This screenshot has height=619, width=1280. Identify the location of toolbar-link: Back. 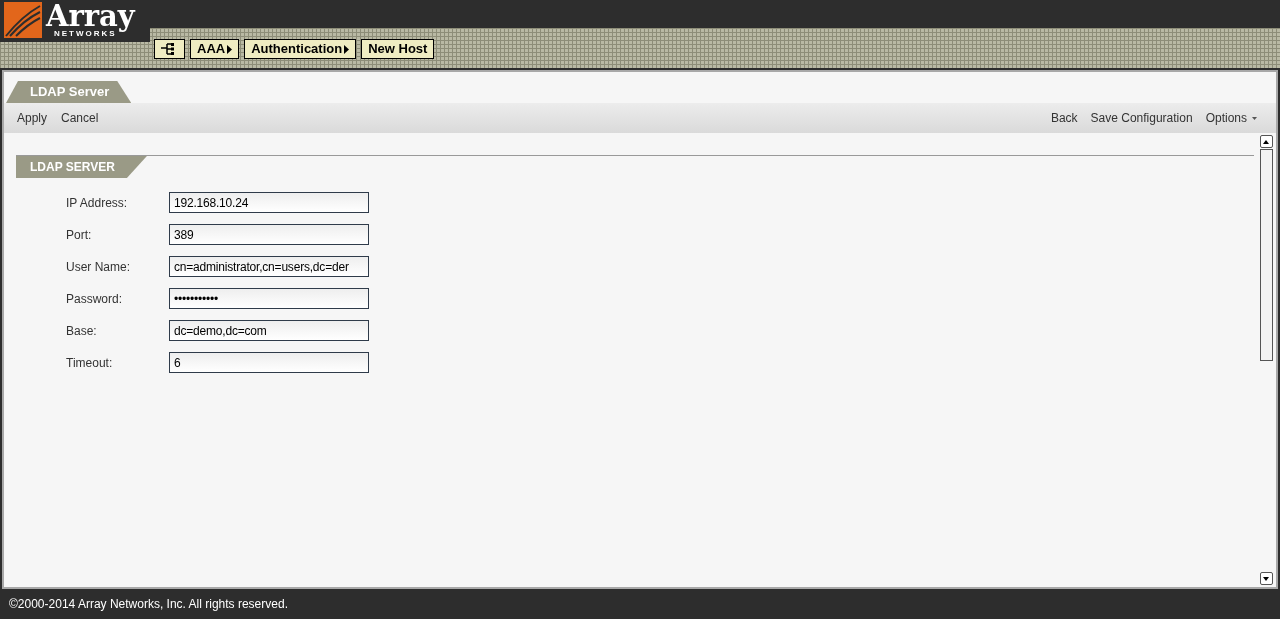
(1064, 118).